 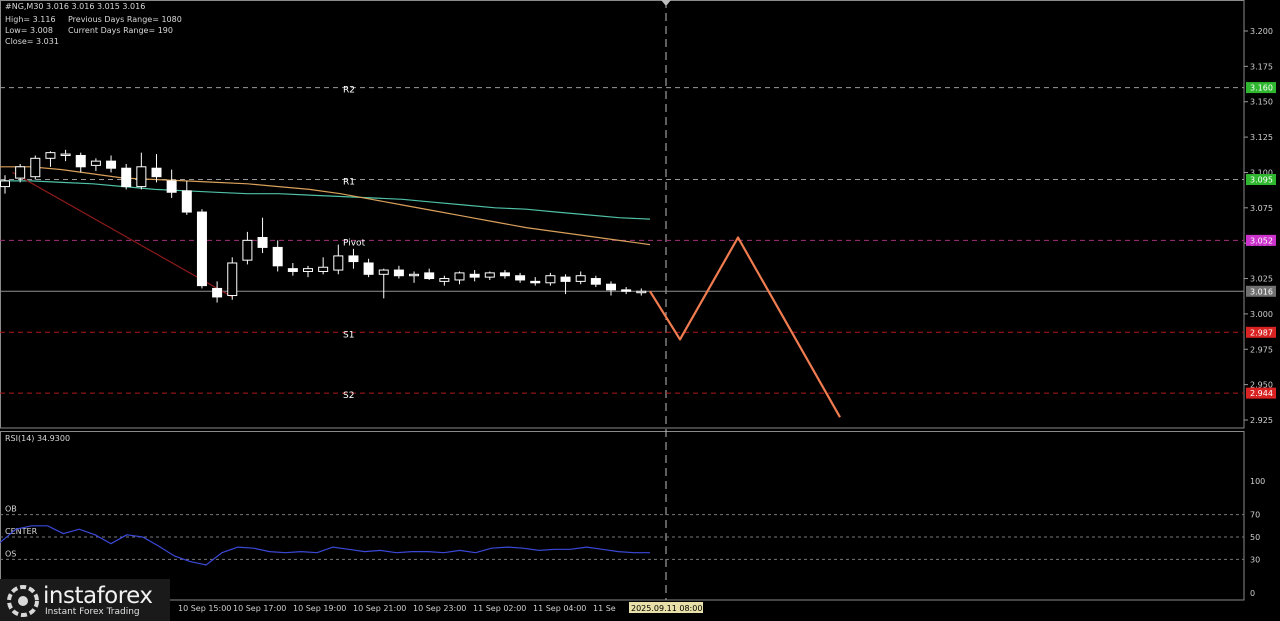 I want to click on forecast-path, so click(x=745, y=327).